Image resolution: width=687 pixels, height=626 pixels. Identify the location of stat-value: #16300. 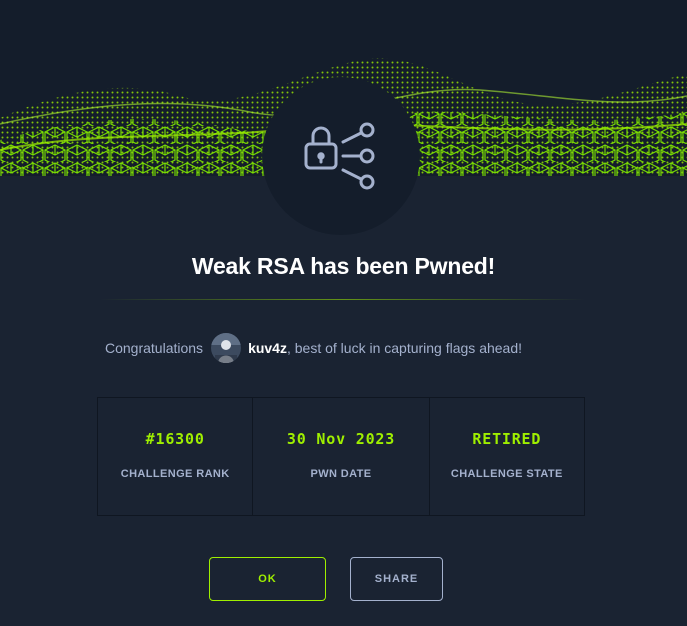
(175, 439).